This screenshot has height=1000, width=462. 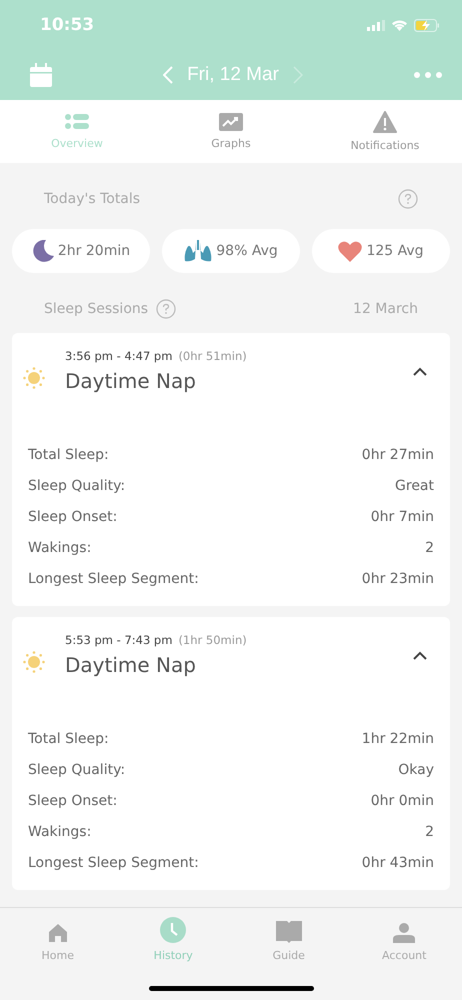 I want to click on moon-icon, so click(x=43, y=251).